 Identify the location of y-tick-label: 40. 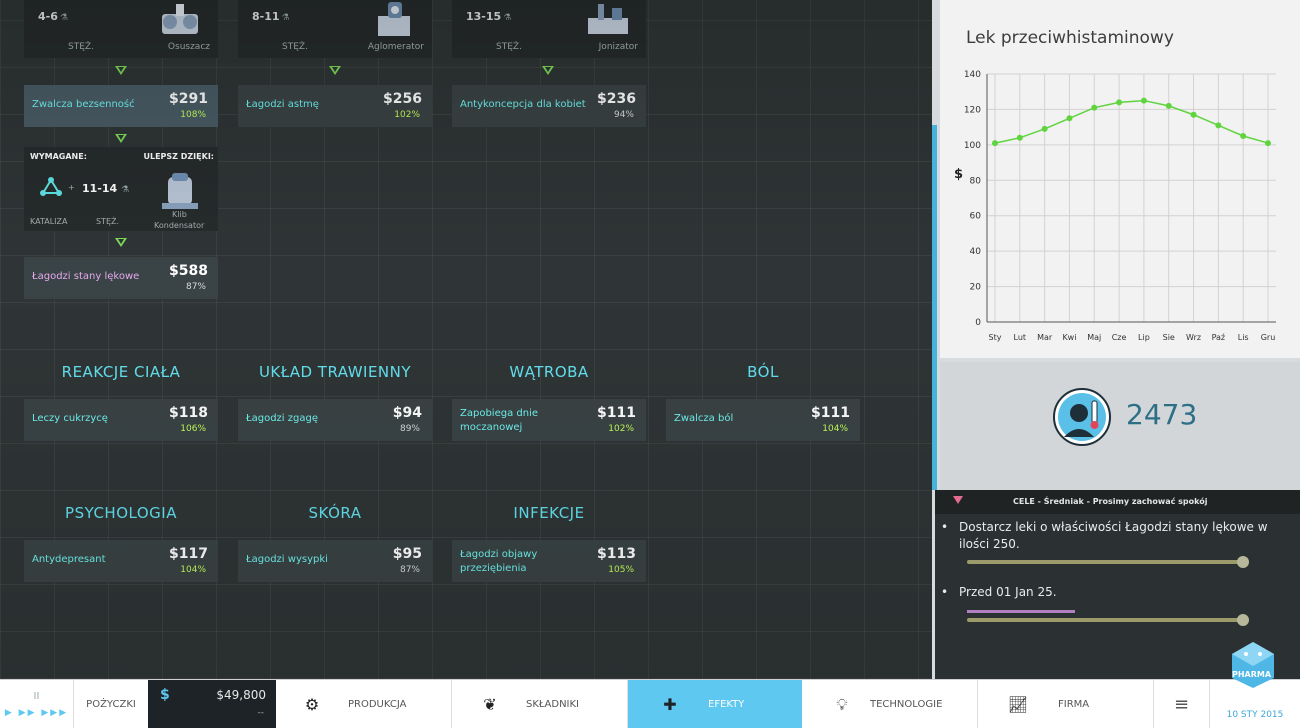
(976, 252).